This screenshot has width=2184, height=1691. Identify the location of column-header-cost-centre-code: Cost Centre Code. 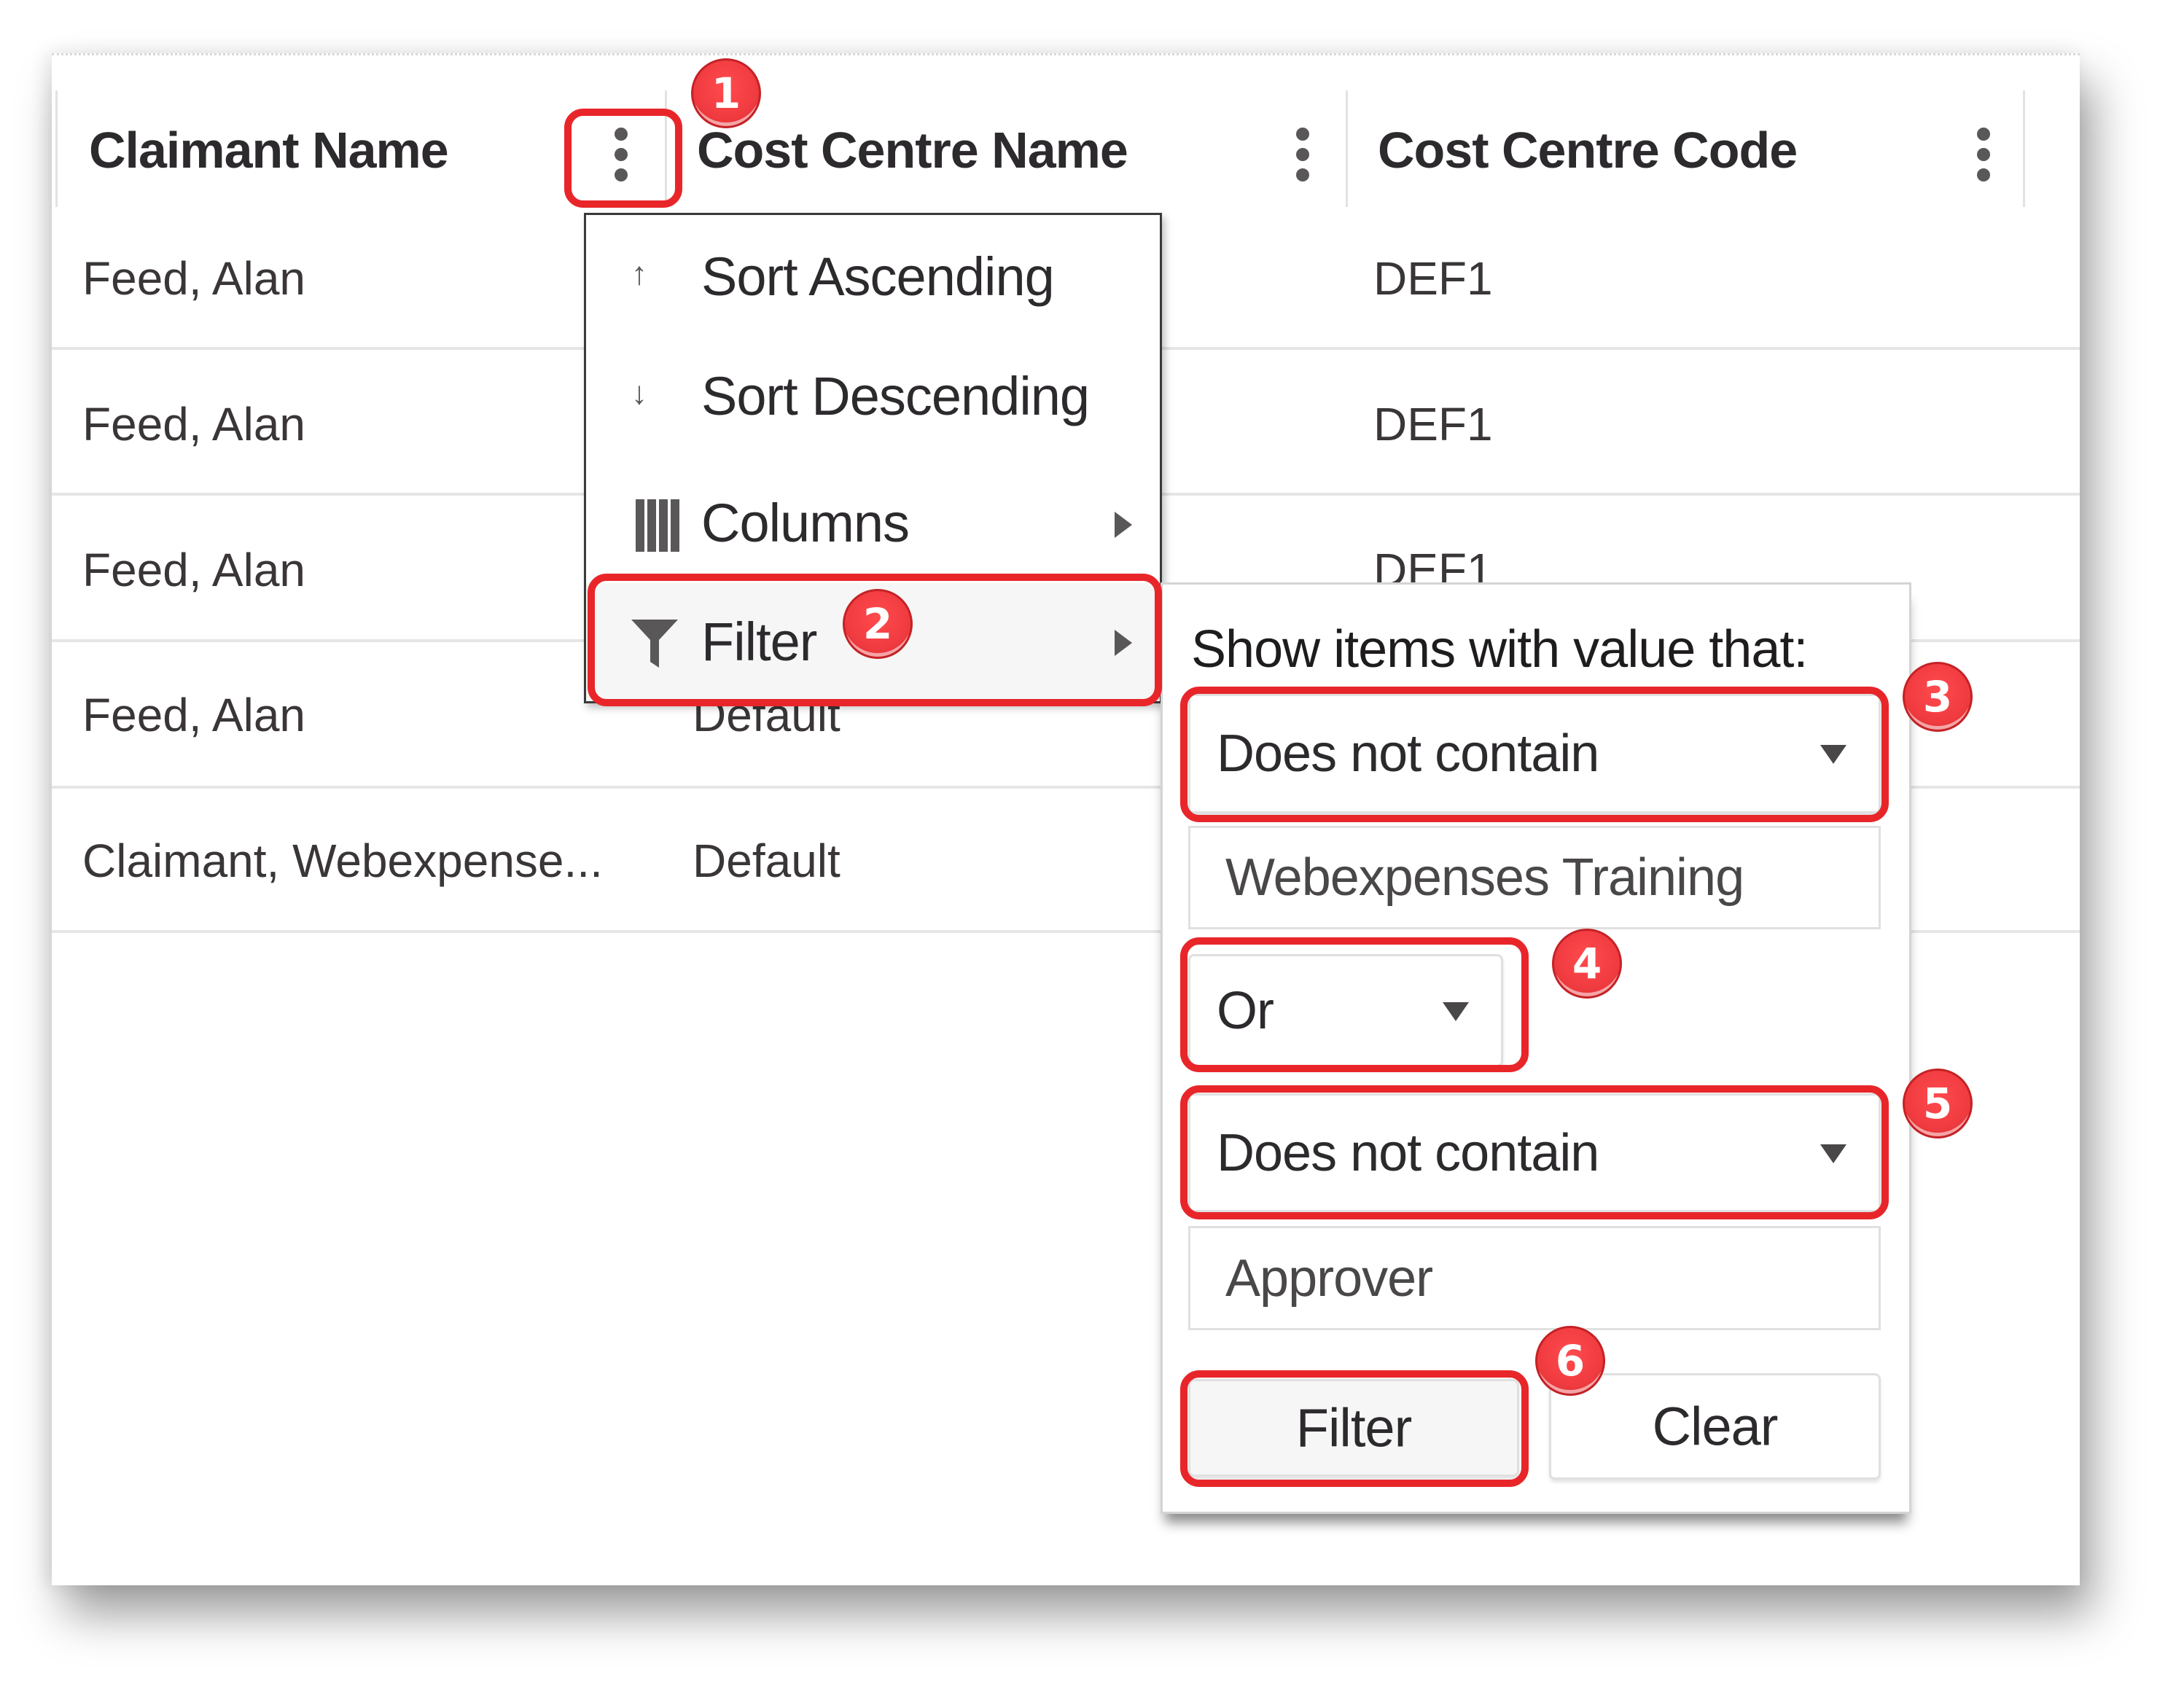
(1588, 150).